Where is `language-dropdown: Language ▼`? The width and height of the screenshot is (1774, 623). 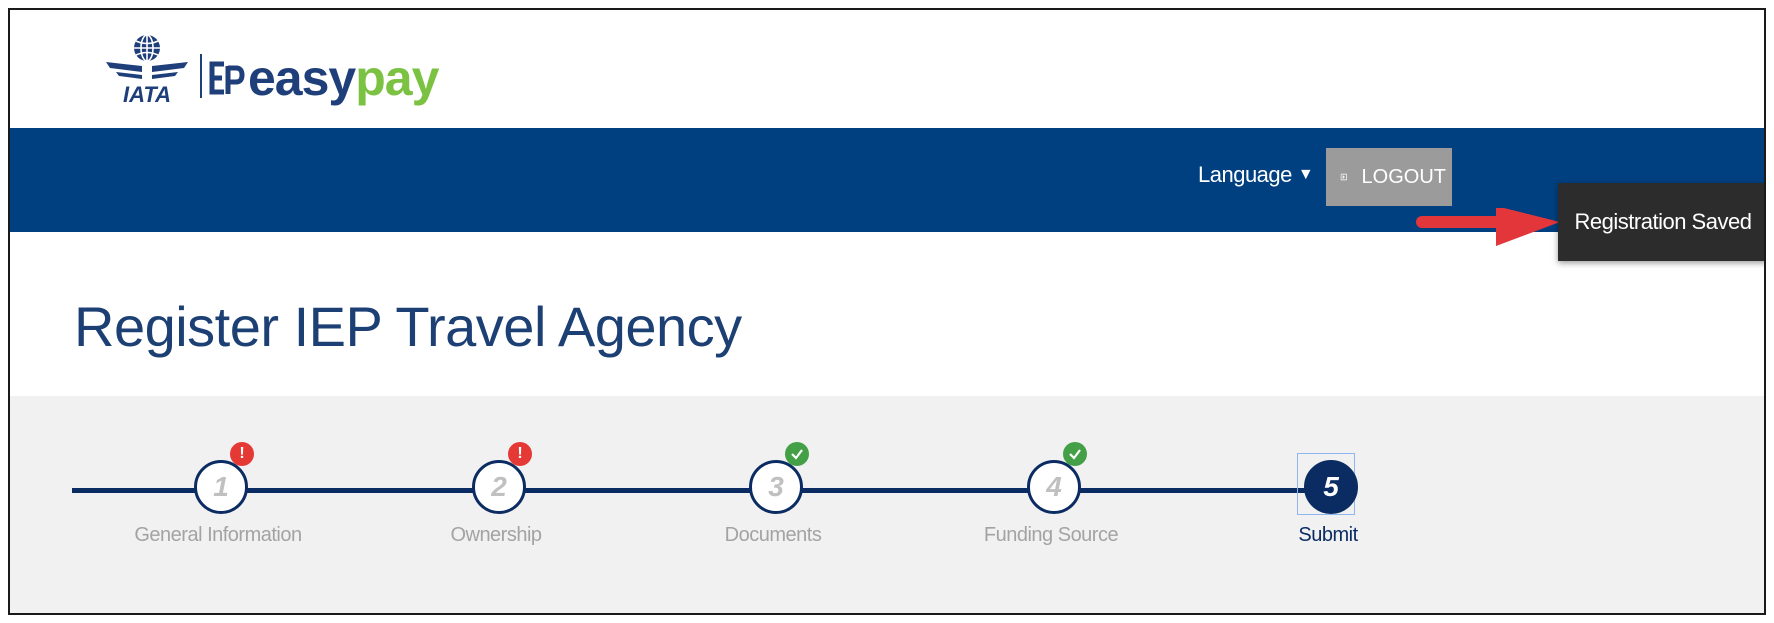 language-dropdown: Language ▼ is located at coordinates (1256, 175).